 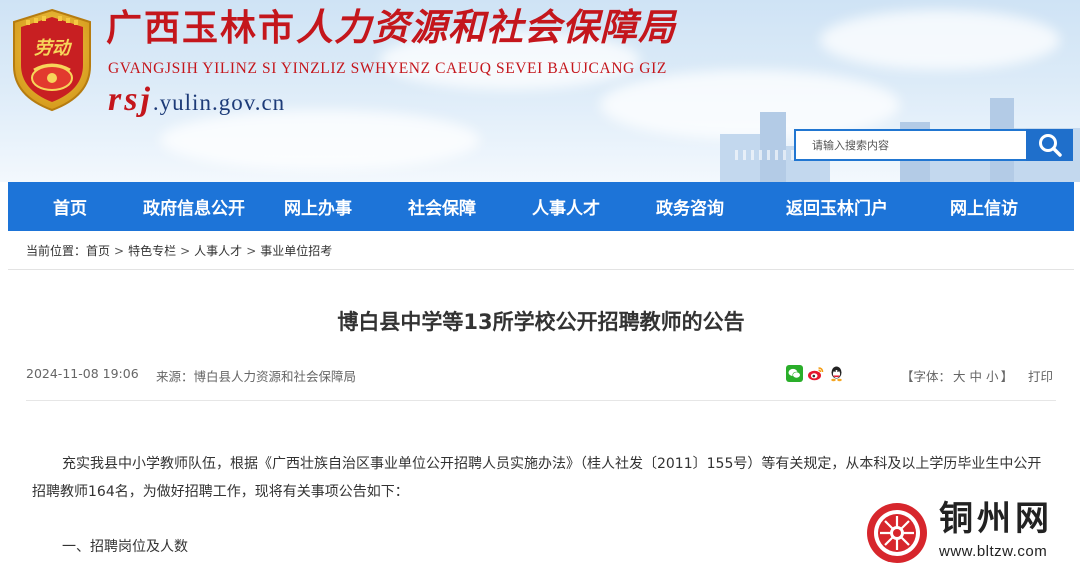 I want to click on nav-item-gov-info: 政府信息公开, so click(x=194, y=206).